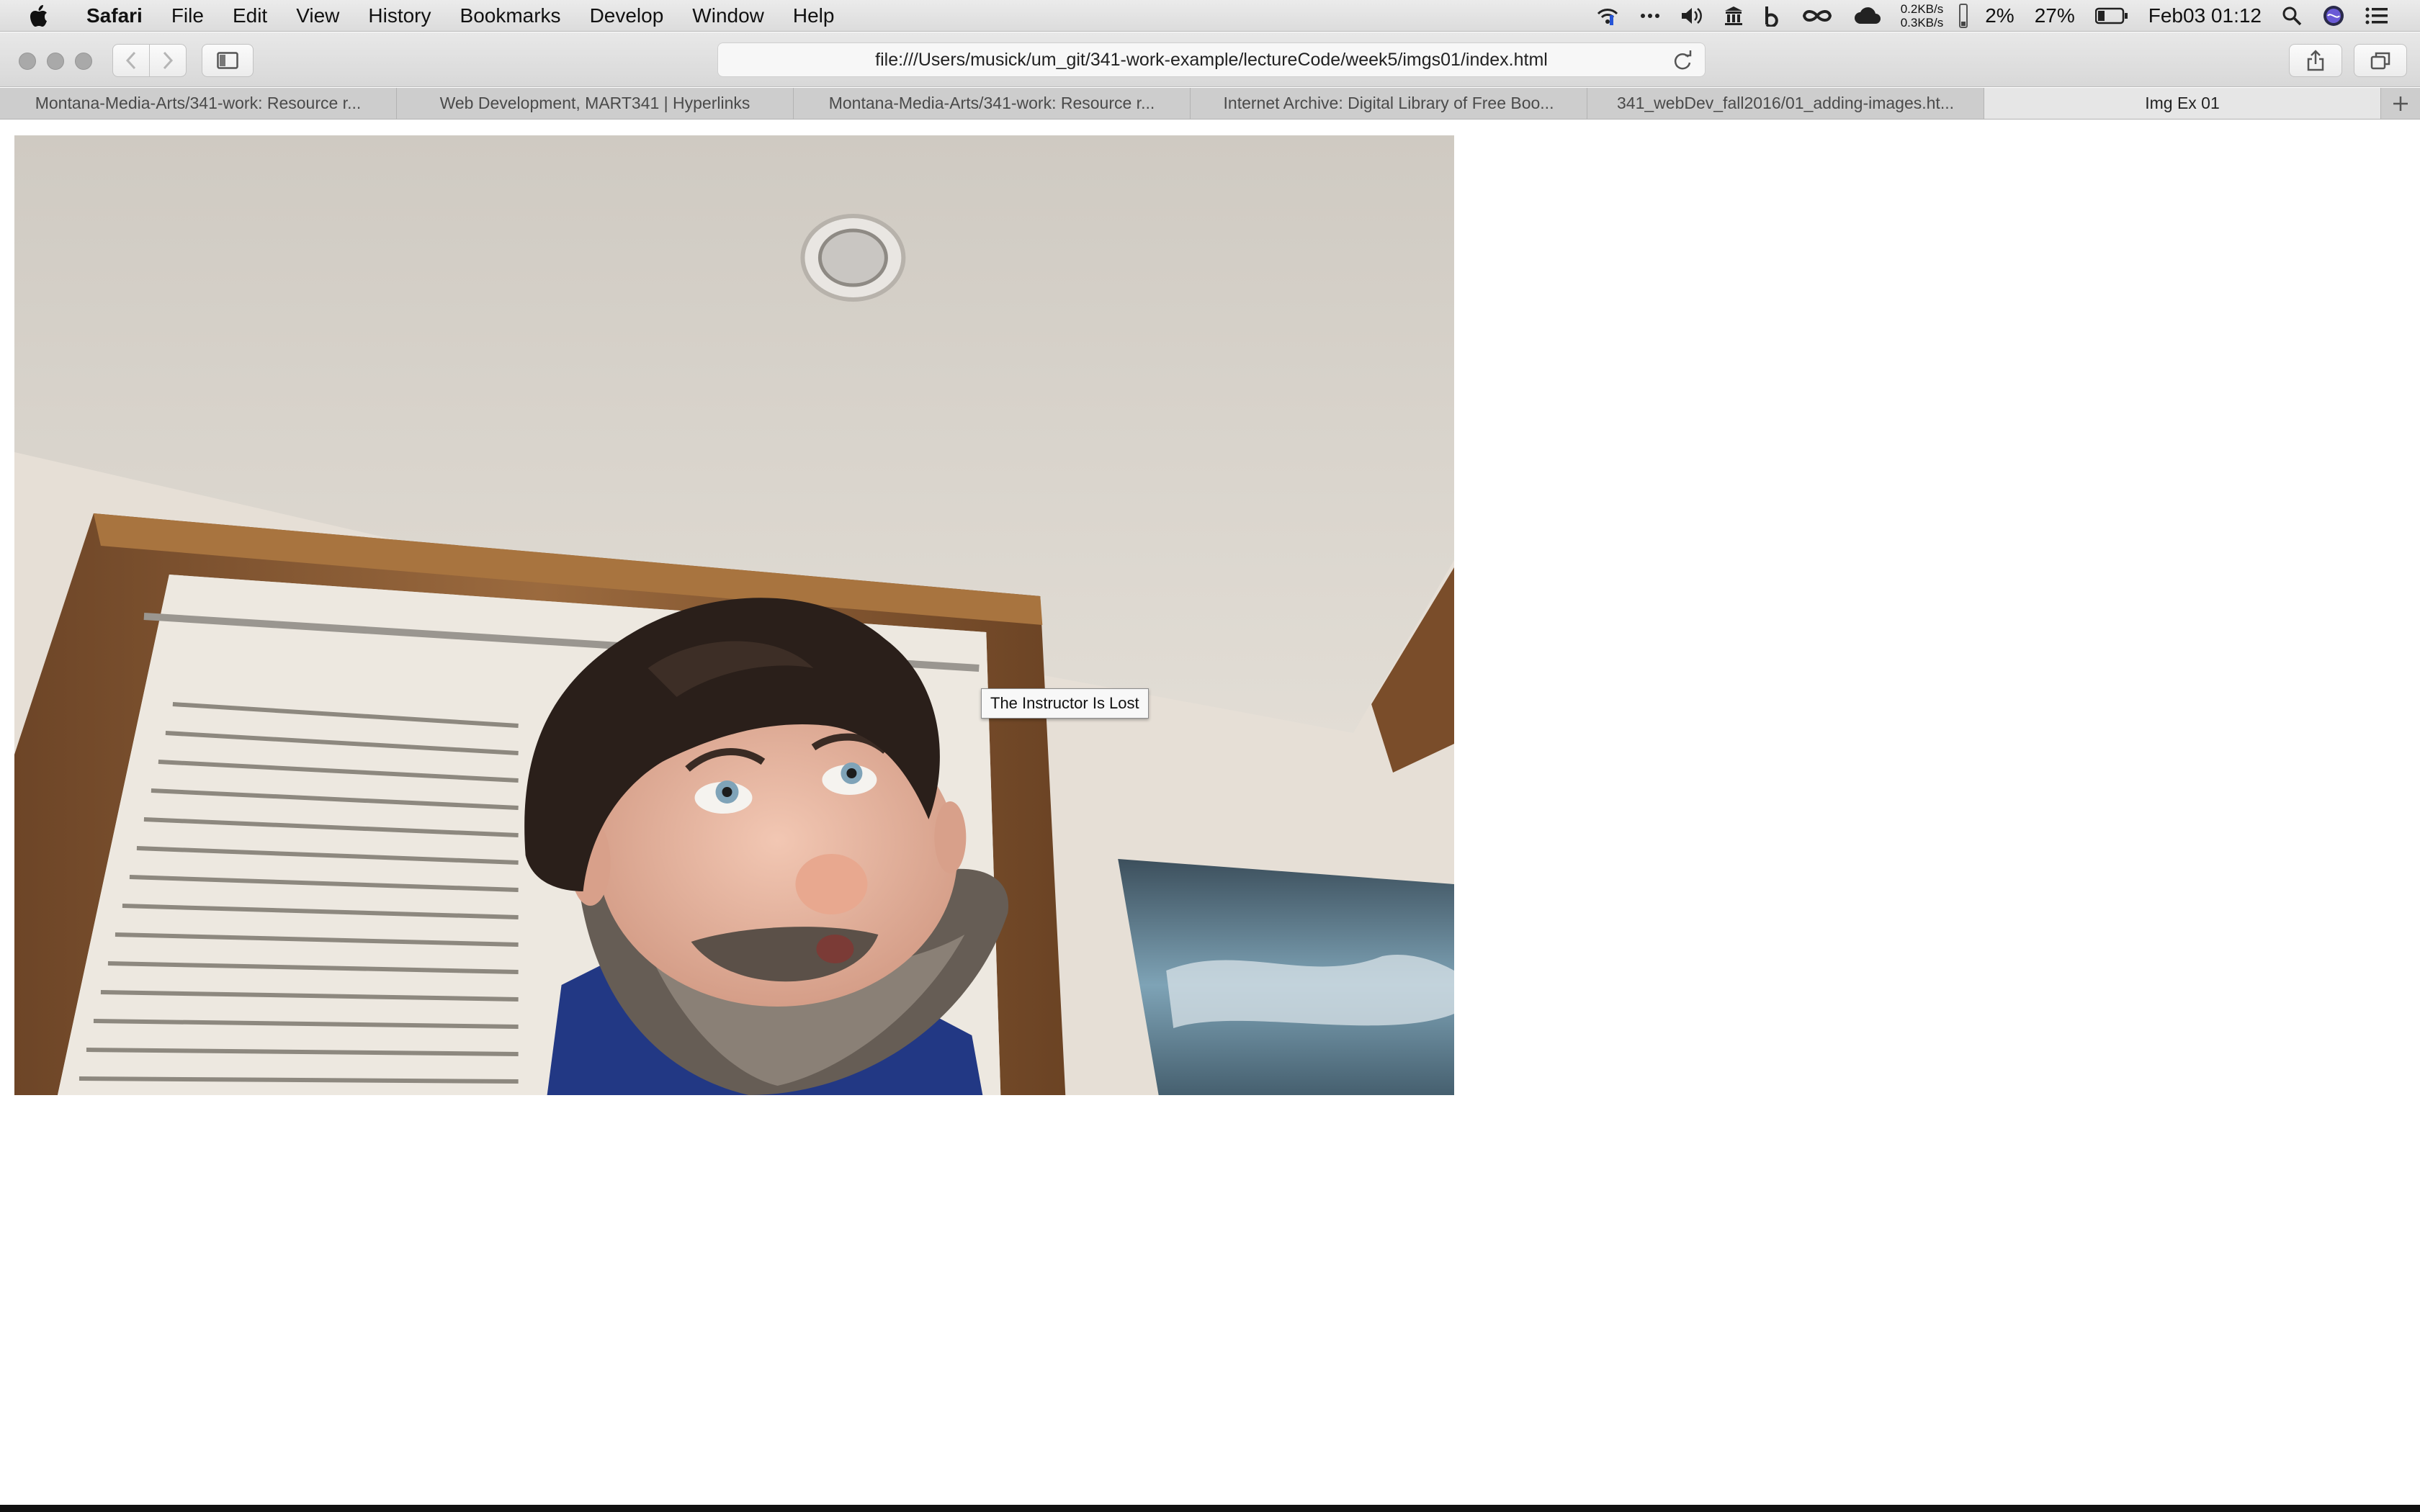 This screenshot has width=2420, height=1512. What do you see at coordinates (1772, 16) in the screenshot?
I see `b-icon` at bounding box center [1772, 16].